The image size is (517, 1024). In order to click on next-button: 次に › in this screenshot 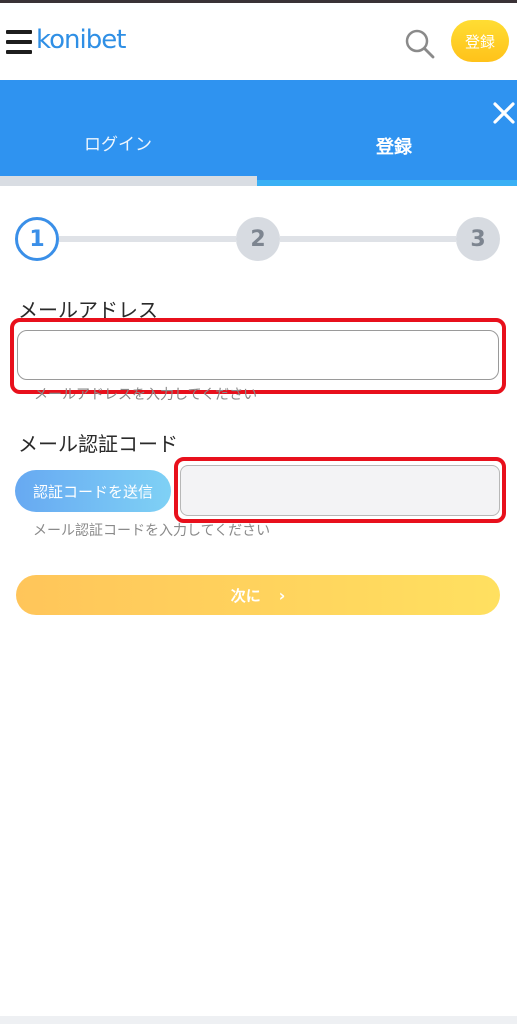, I will do `click(258, 595)`.